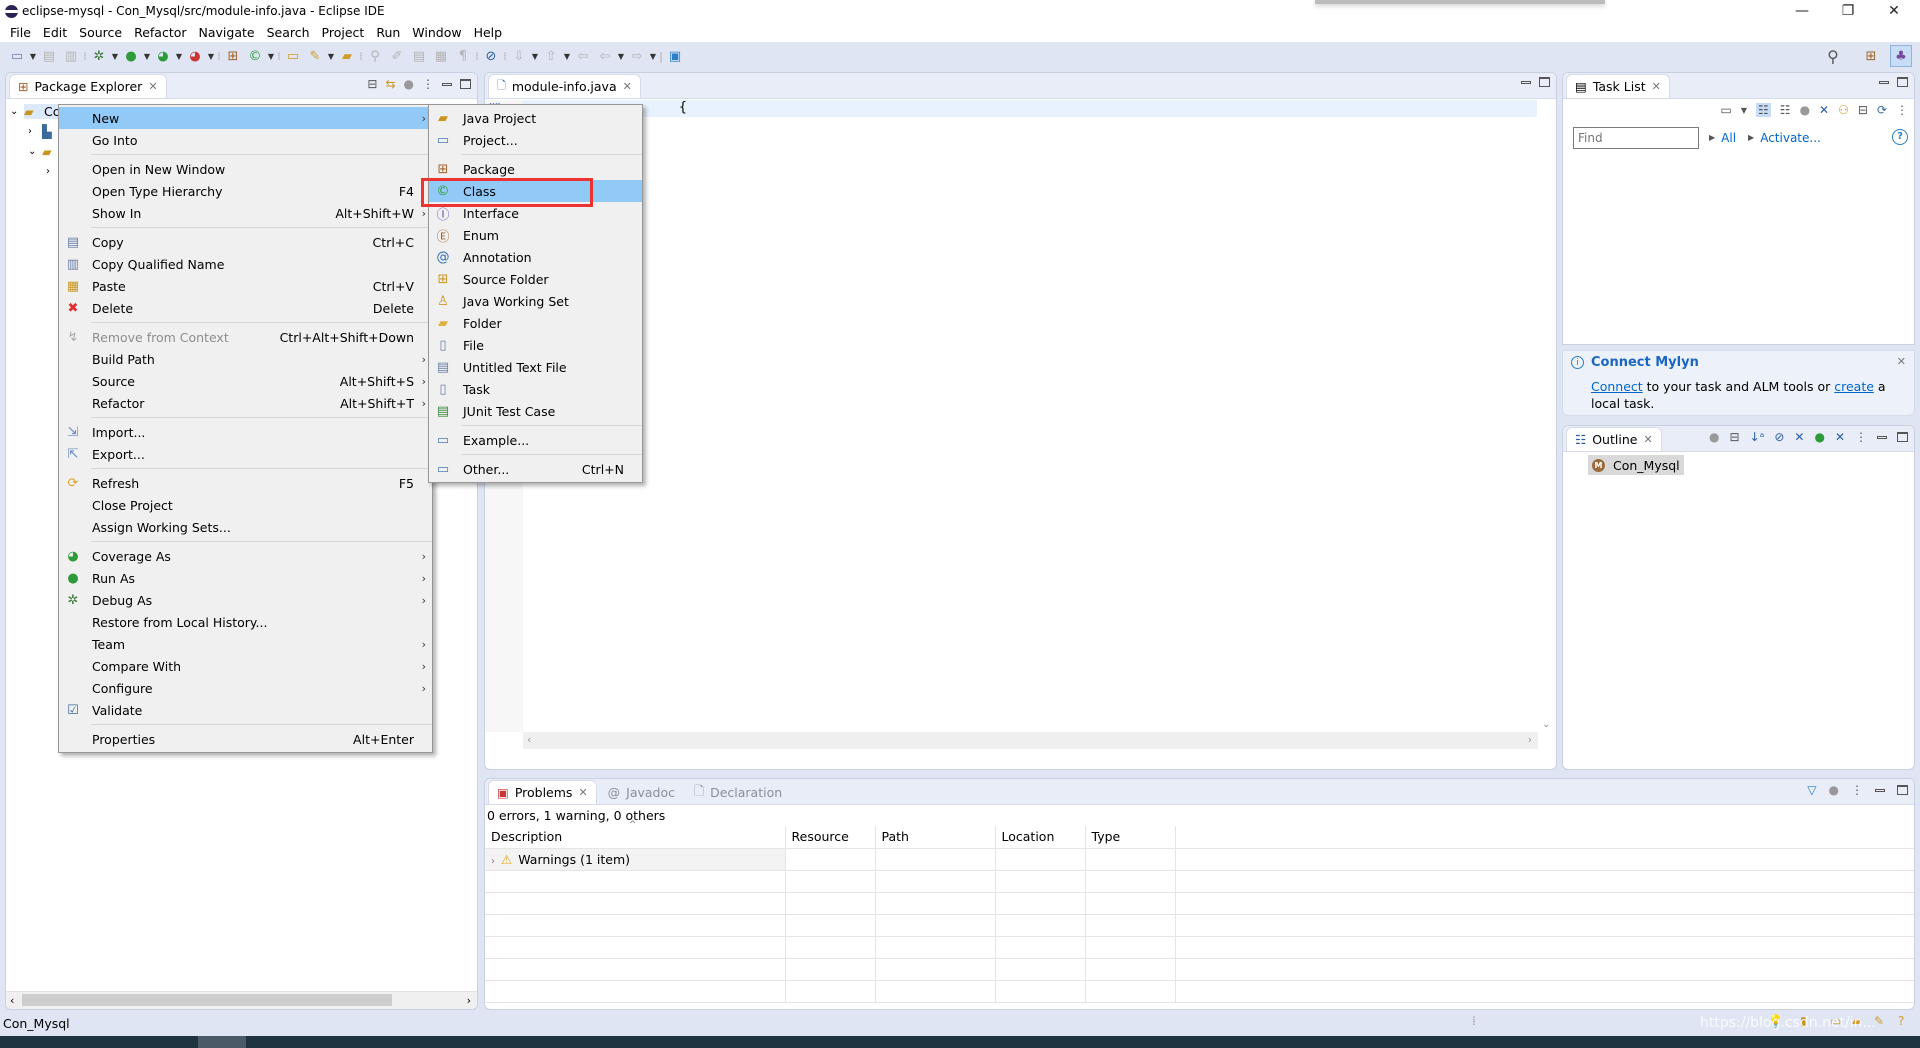  Describe the element at coordinates (1757, 437) in the screenshot. I see `sort-icon: ↓ᵃ` at that location.